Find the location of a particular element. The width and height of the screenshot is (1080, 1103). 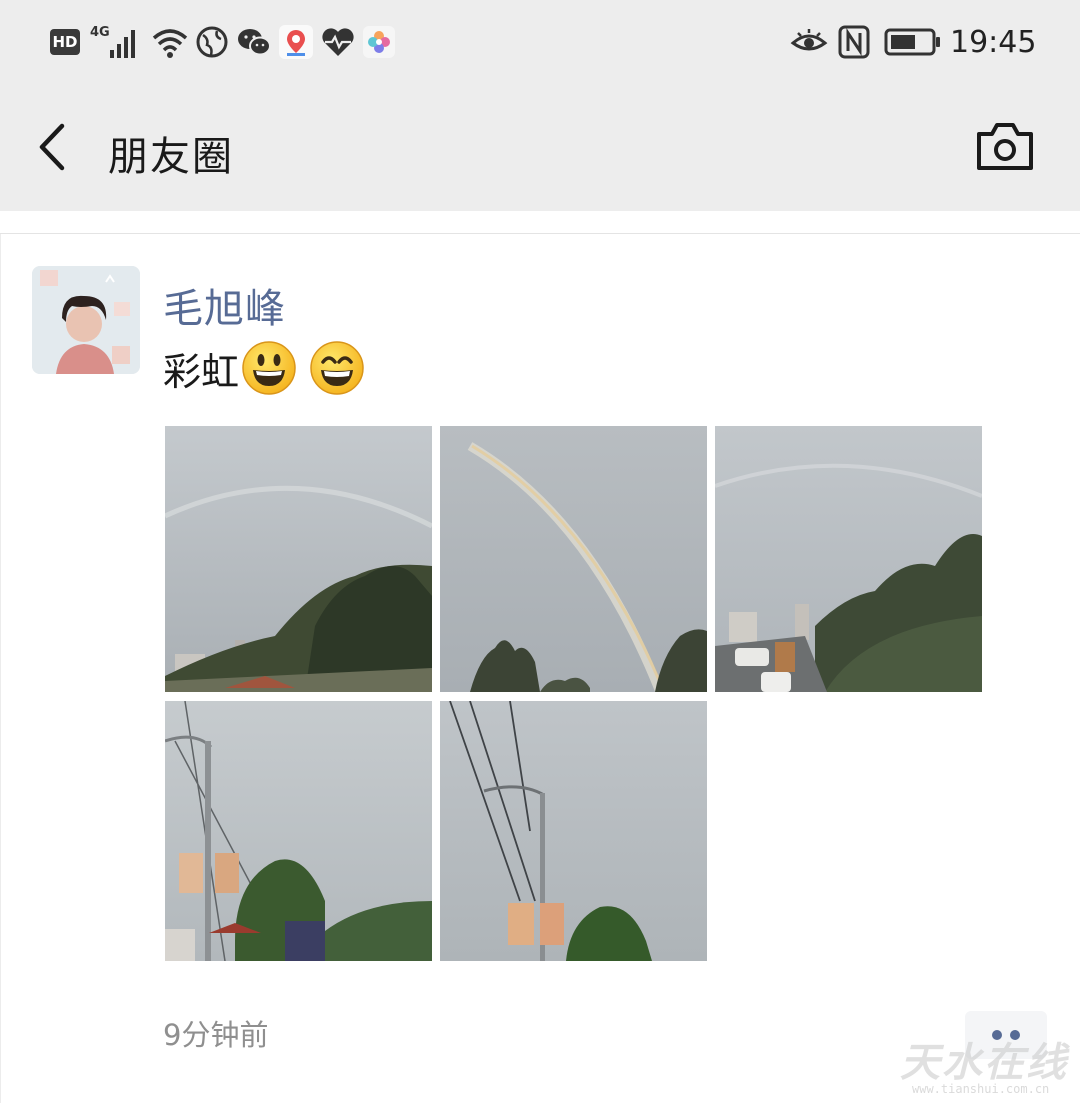

gallery-icon is located at coordinates (379, 42).